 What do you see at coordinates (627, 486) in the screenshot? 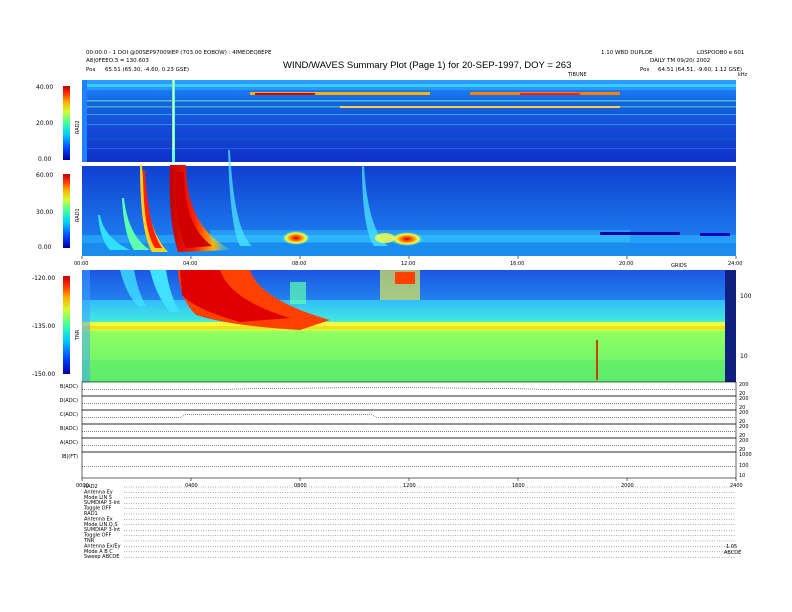
I see `hk-xtick-label: 2000` at bounding box center [627, 486].